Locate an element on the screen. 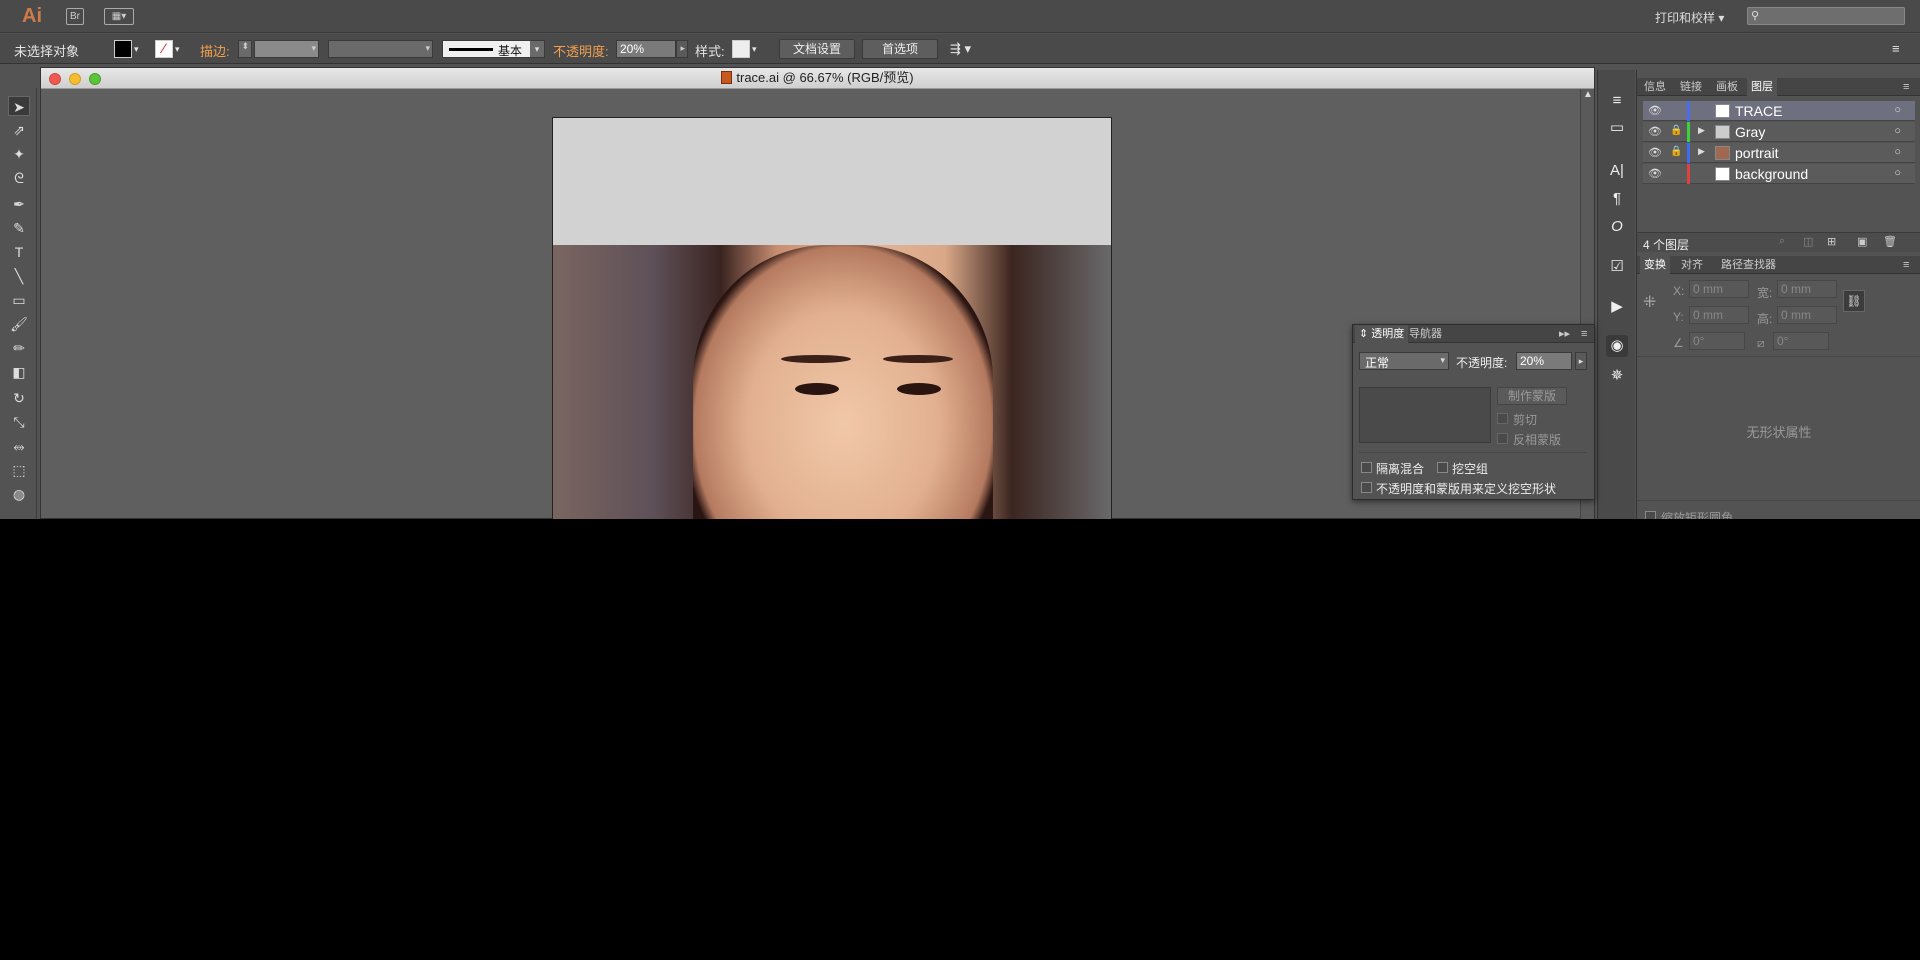  layer-row-trace: 👁 TRACE ○ is located at coordinates (1779, 111).